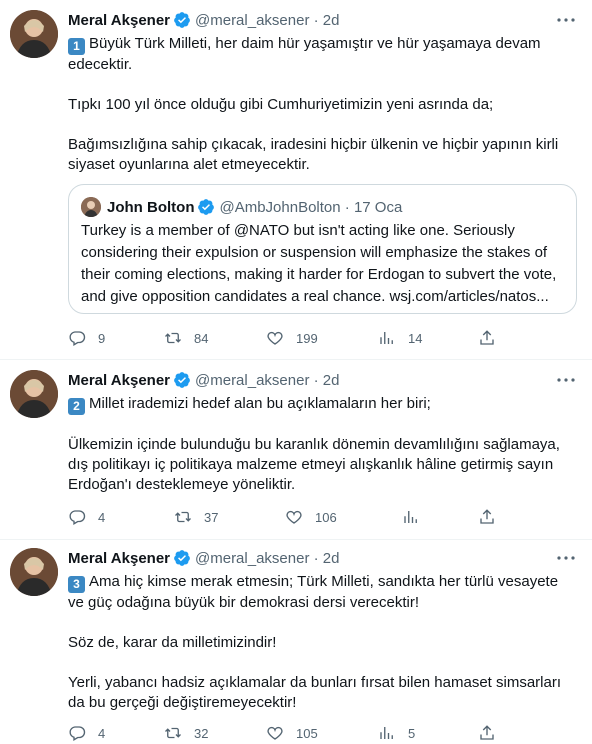  I want to click on retweet-button: 37, so click(196, 517).